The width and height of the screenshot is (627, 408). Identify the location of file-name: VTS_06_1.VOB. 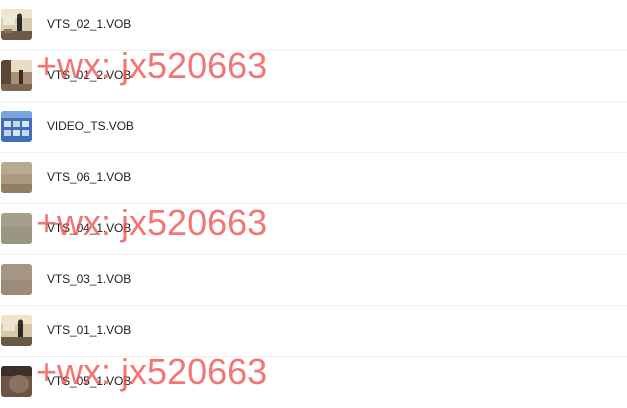
(89, 177).